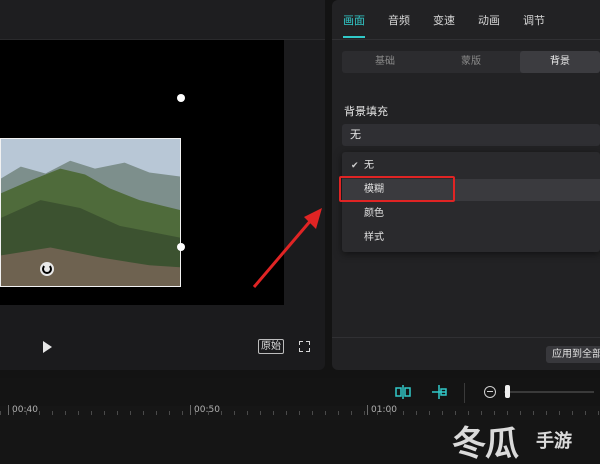 The width and height of the screenshot is (600, 464). What do you see at coordinates (439, 392) in the screenshot?
I see `split-right-icon` at bounding box center [439, 392].